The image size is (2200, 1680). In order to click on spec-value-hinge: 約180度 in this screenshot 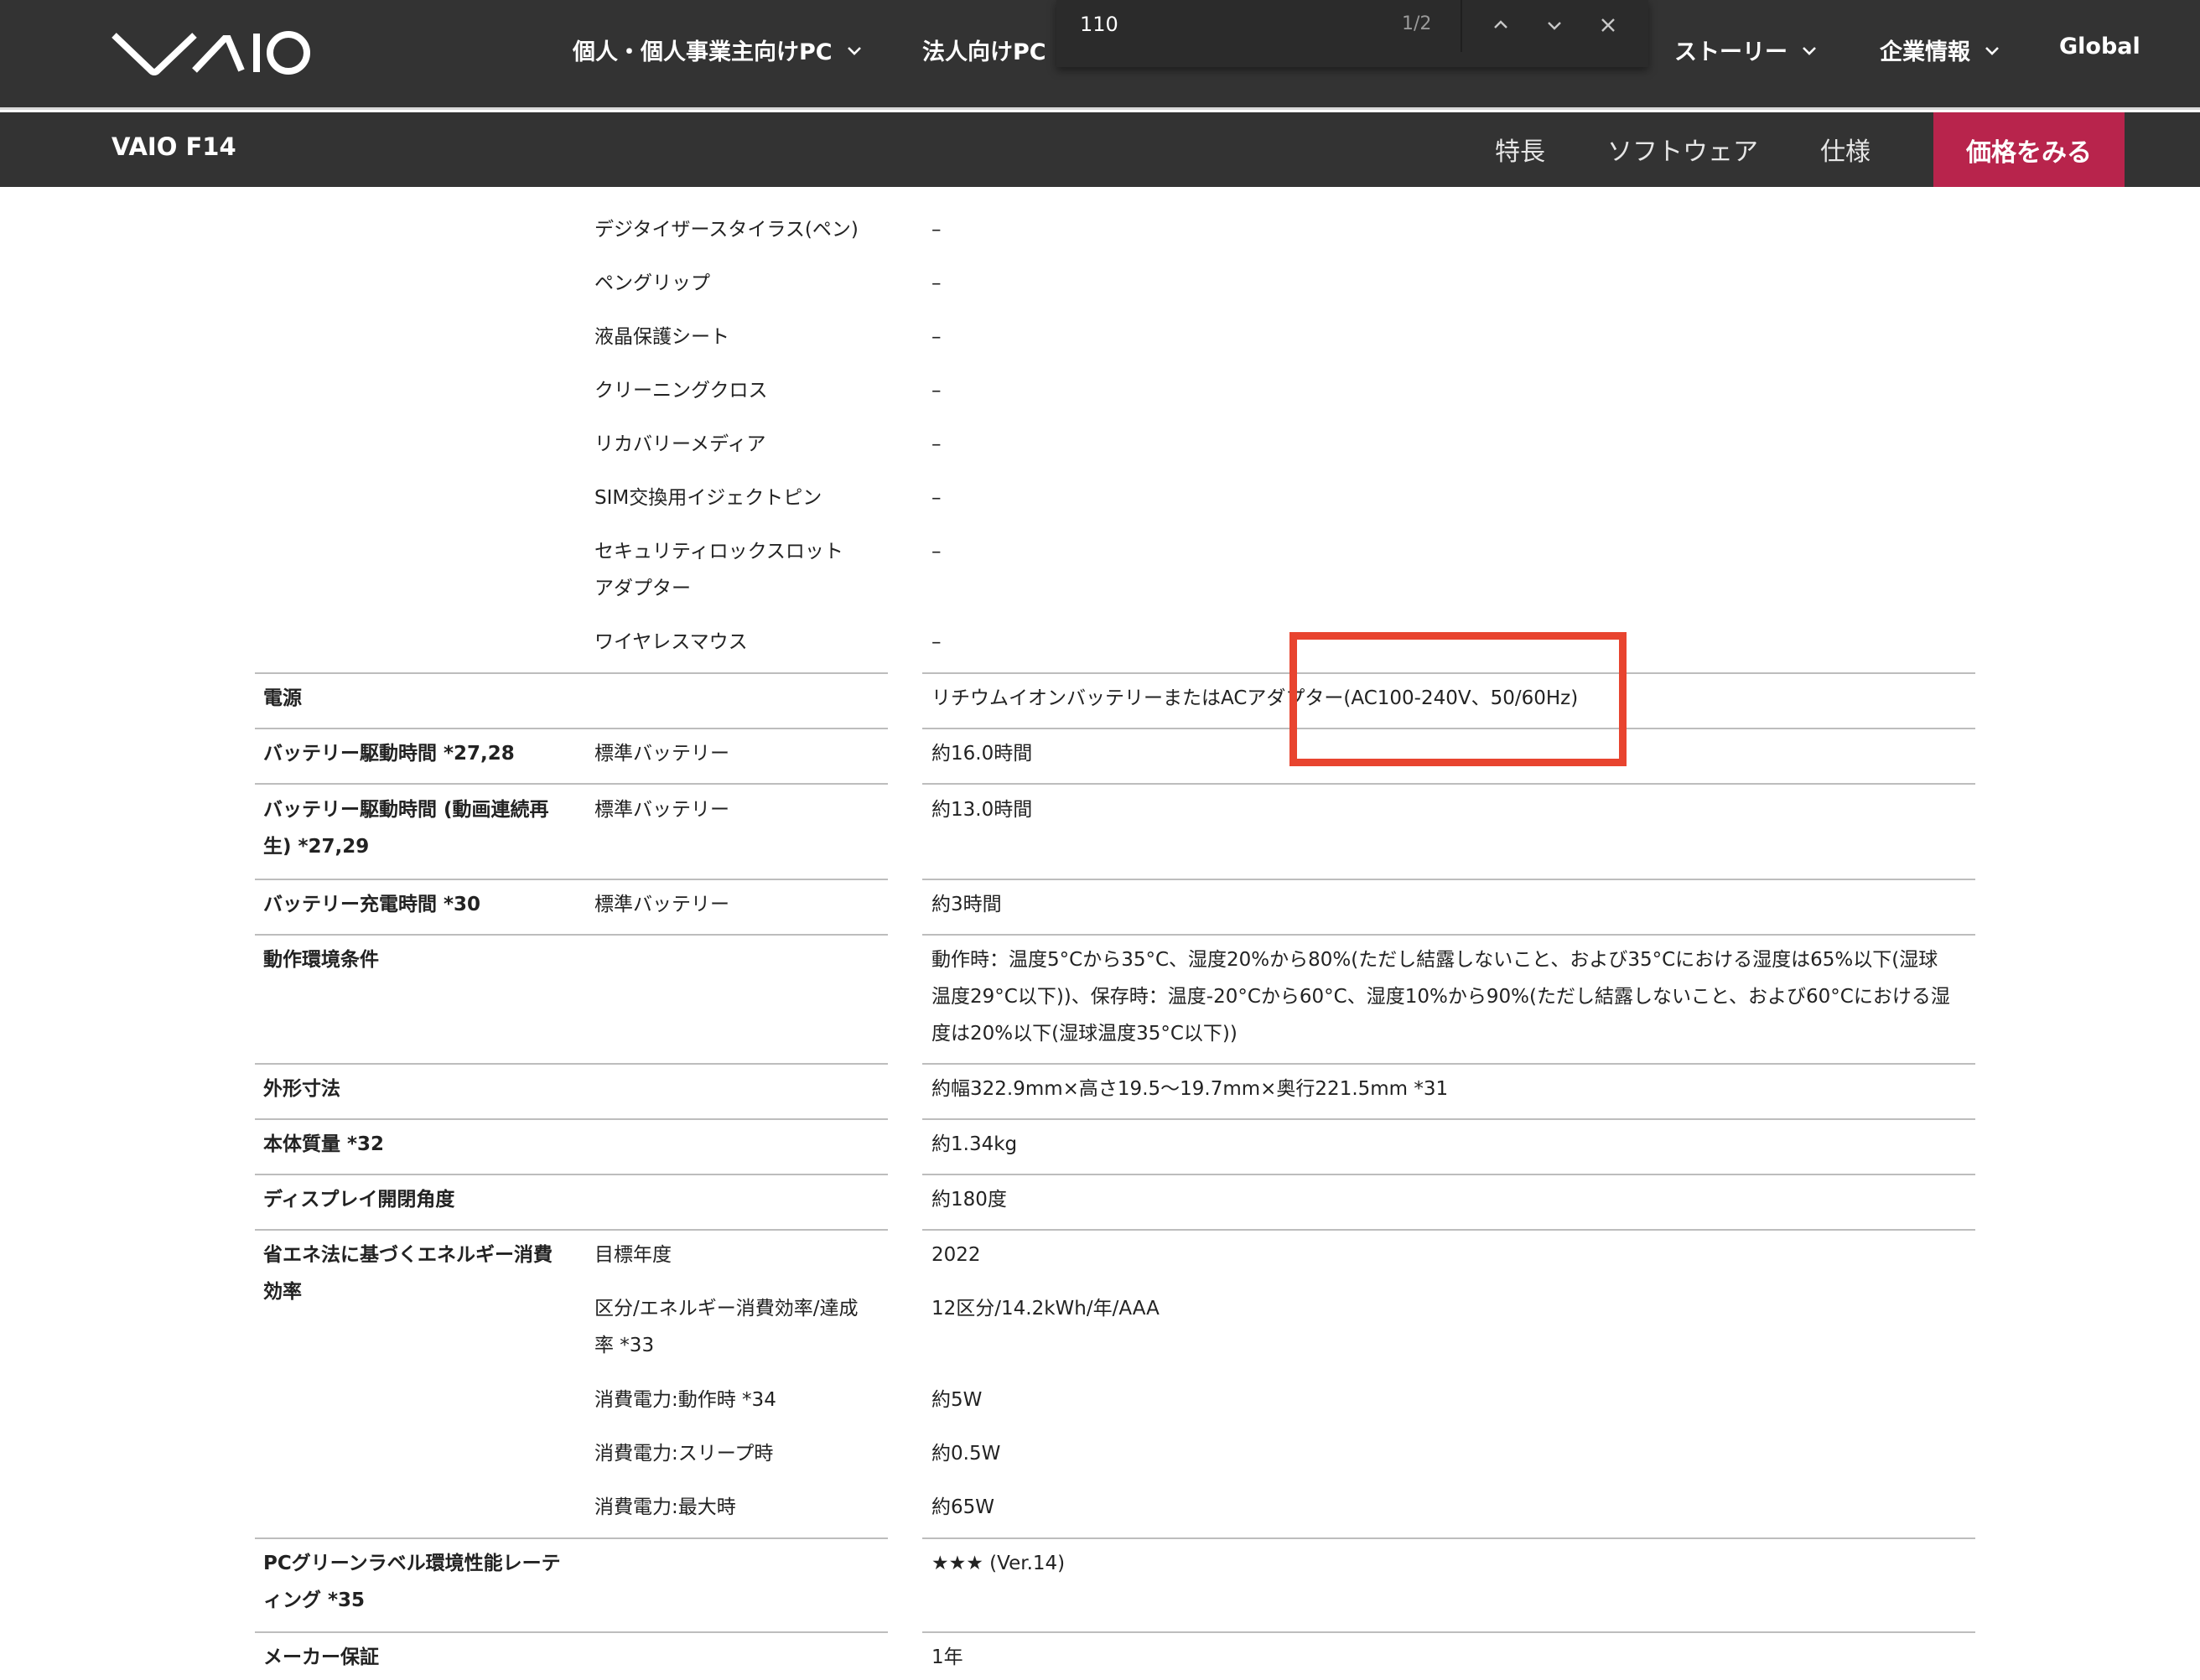, I will do `click(969, 1200)`.